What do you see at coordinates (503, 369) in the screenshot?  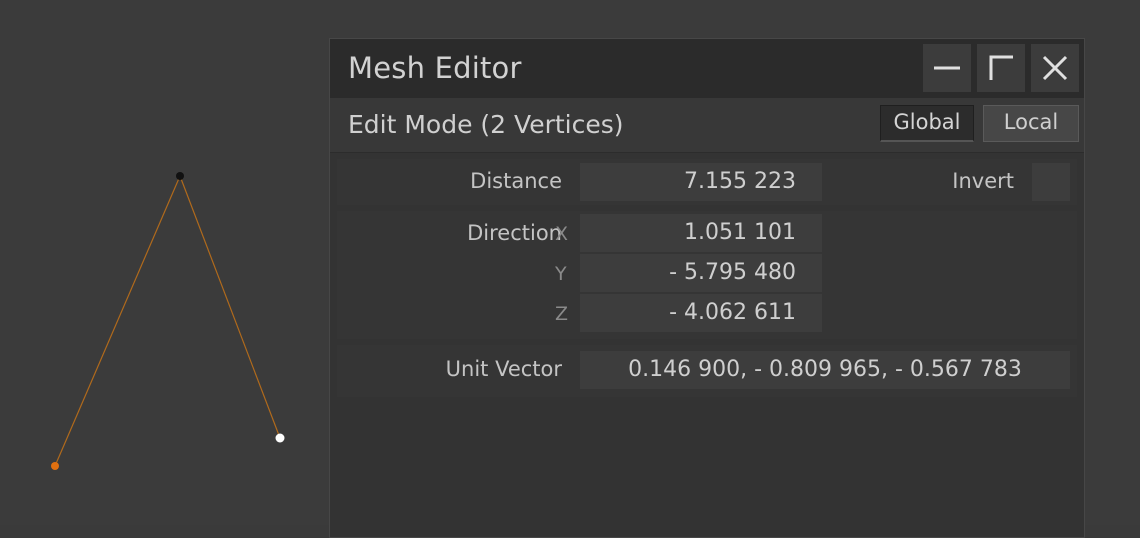 I see `unit-vector-label: Unit Vector` at bounding box center [503, 369].